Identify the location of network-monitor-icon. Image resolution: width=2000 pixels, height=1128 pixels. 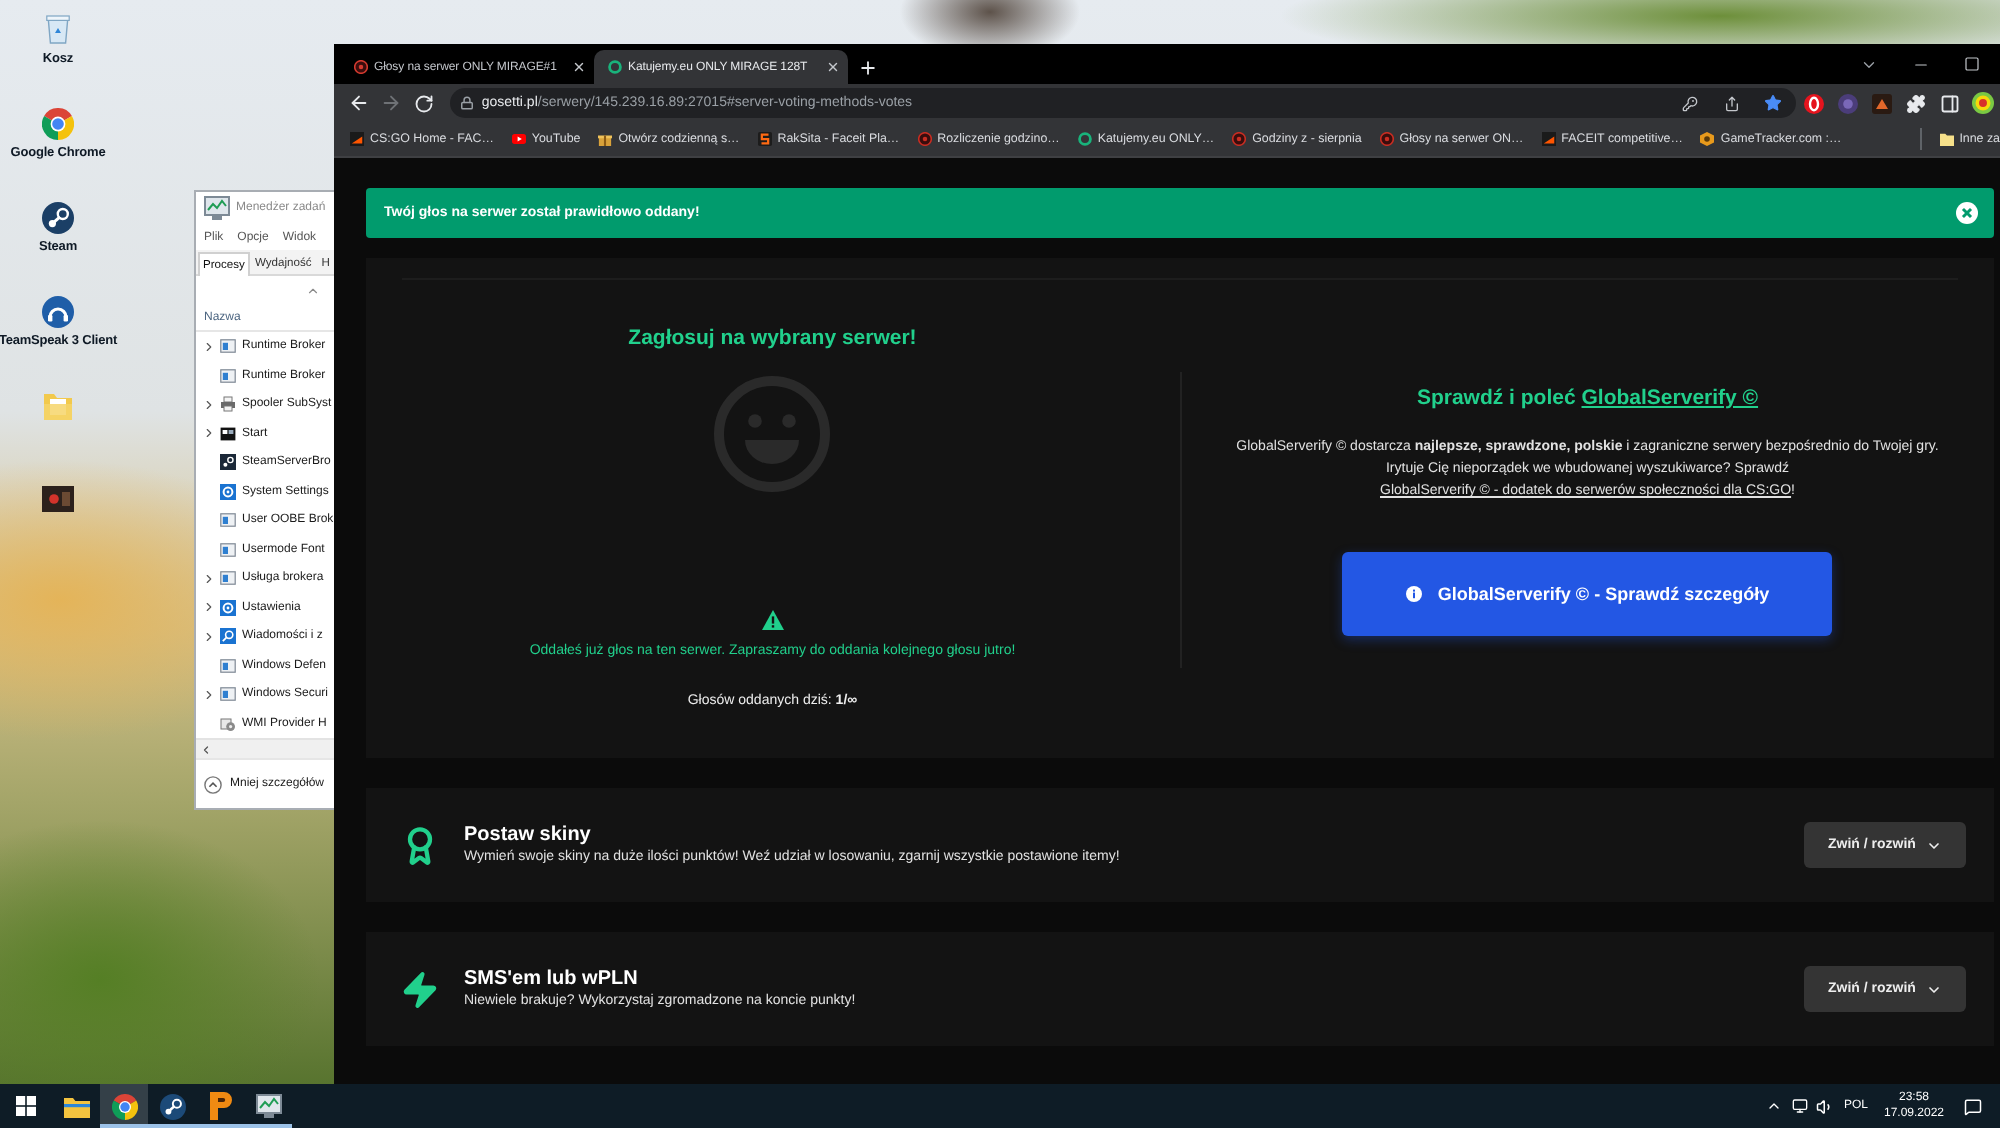
(1799, 1106).